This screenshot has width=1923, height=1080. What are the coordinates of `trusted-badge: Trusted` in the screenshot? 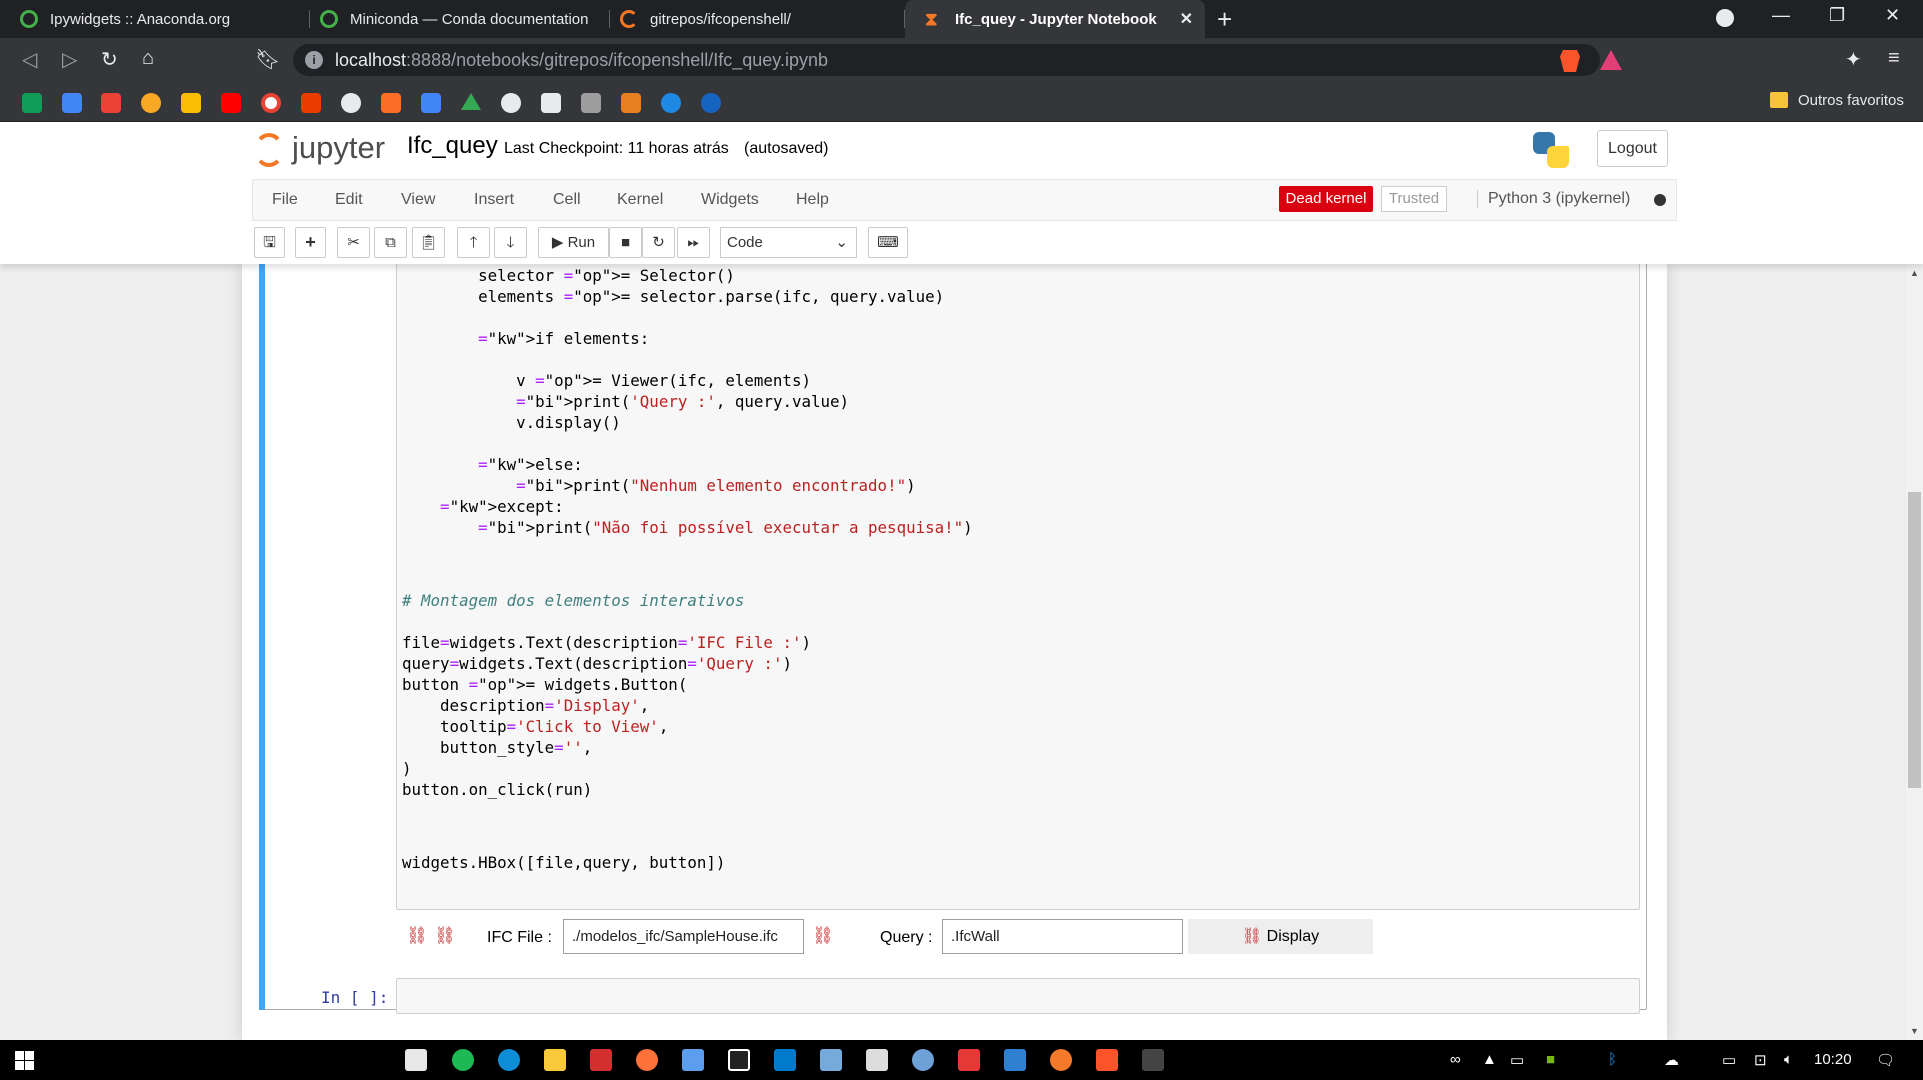 It's located at (1414, 199).